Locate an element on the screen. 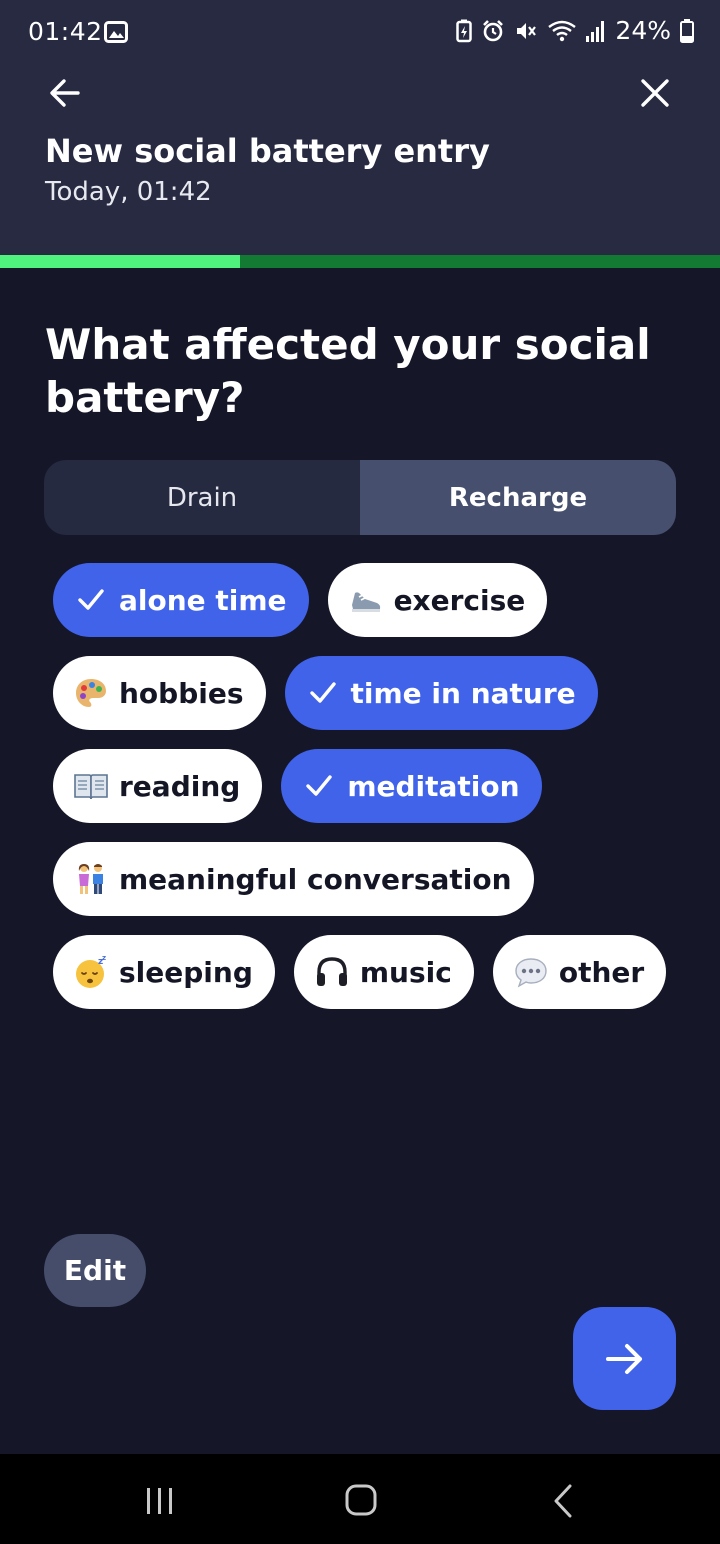  chip-meaningful-conversation: meaningful conversation is located at coordinates (293, 879).